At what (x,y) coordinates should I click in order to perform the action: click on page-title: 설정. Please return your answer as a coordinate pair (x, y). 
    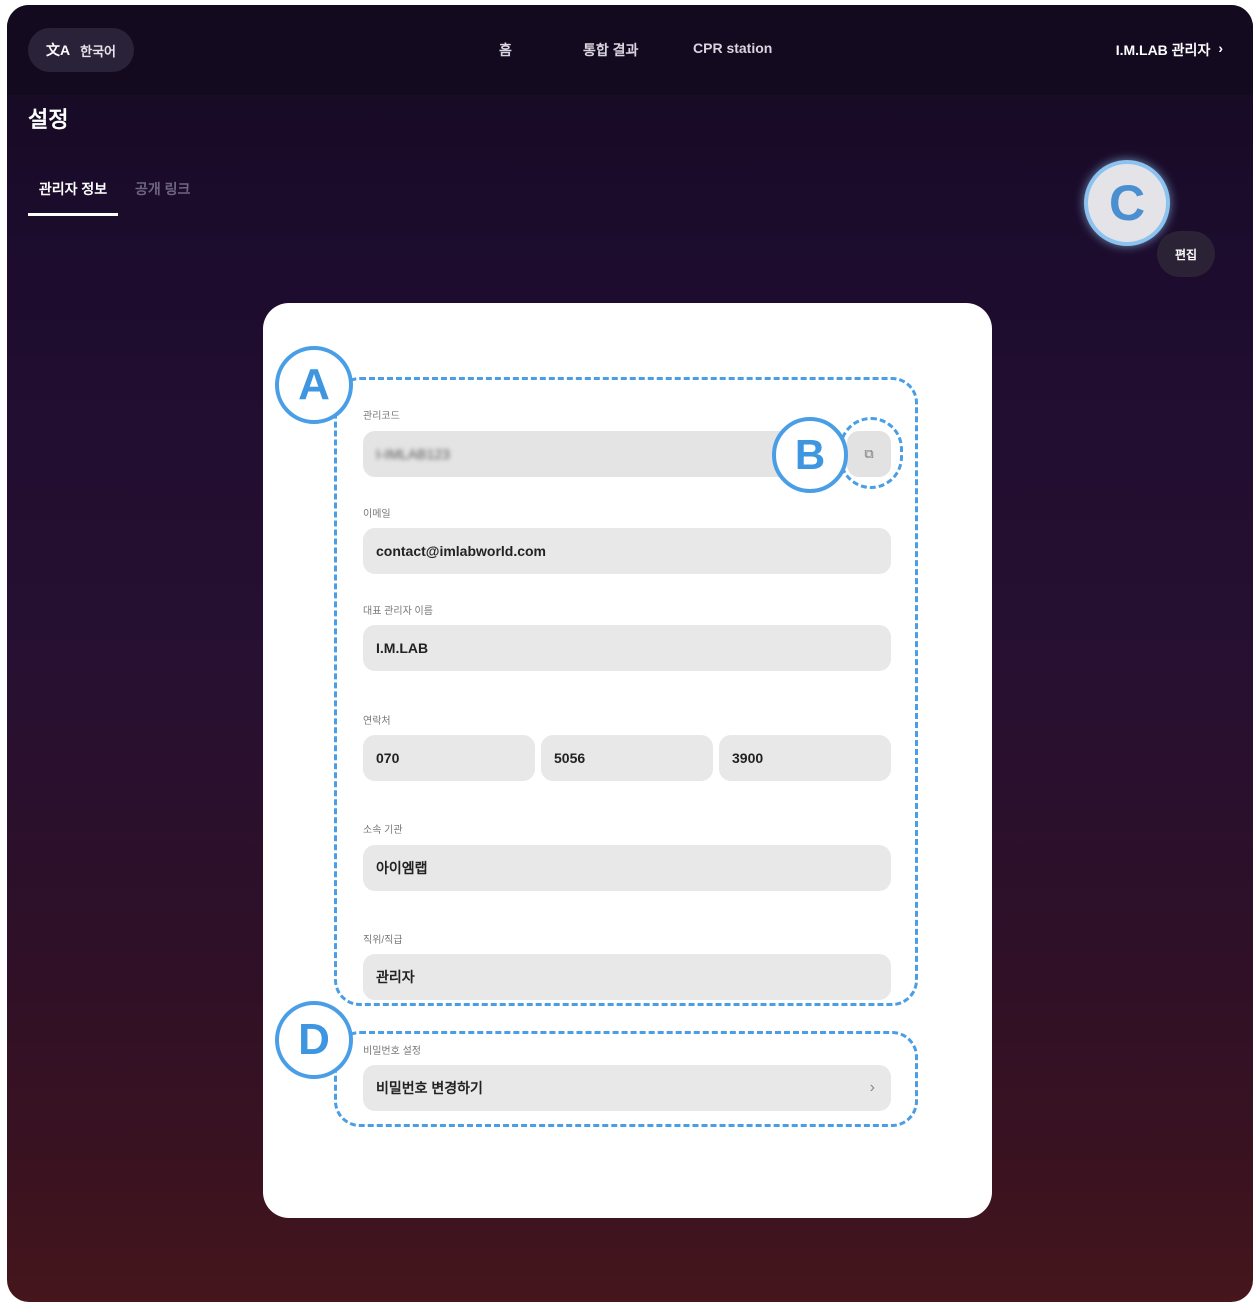
    Looking at the image, I should click on (48, 119).